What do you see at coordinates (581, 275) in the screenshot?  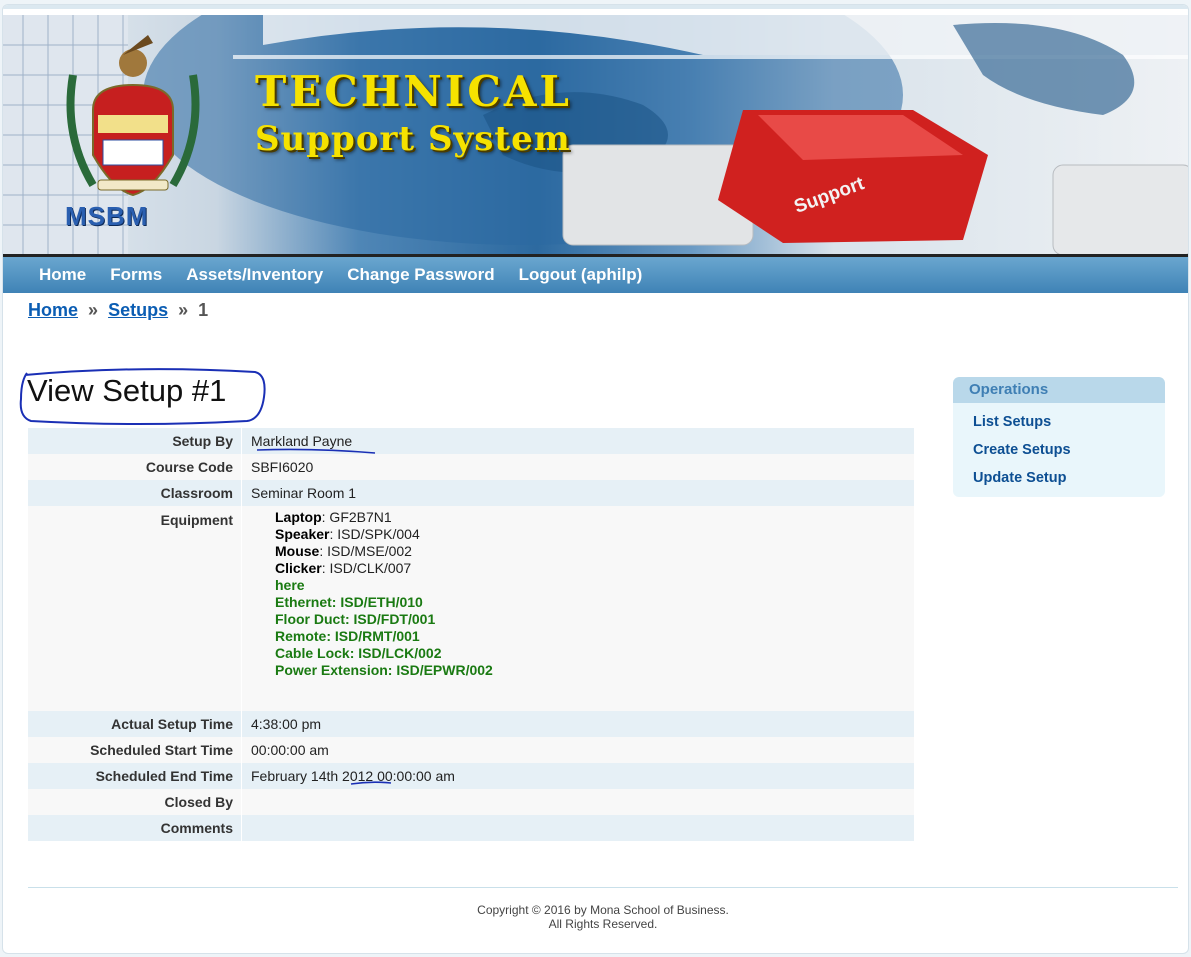 I see `nav-item-logout: Logout (aphilp)` at bounding box center [581, 275].